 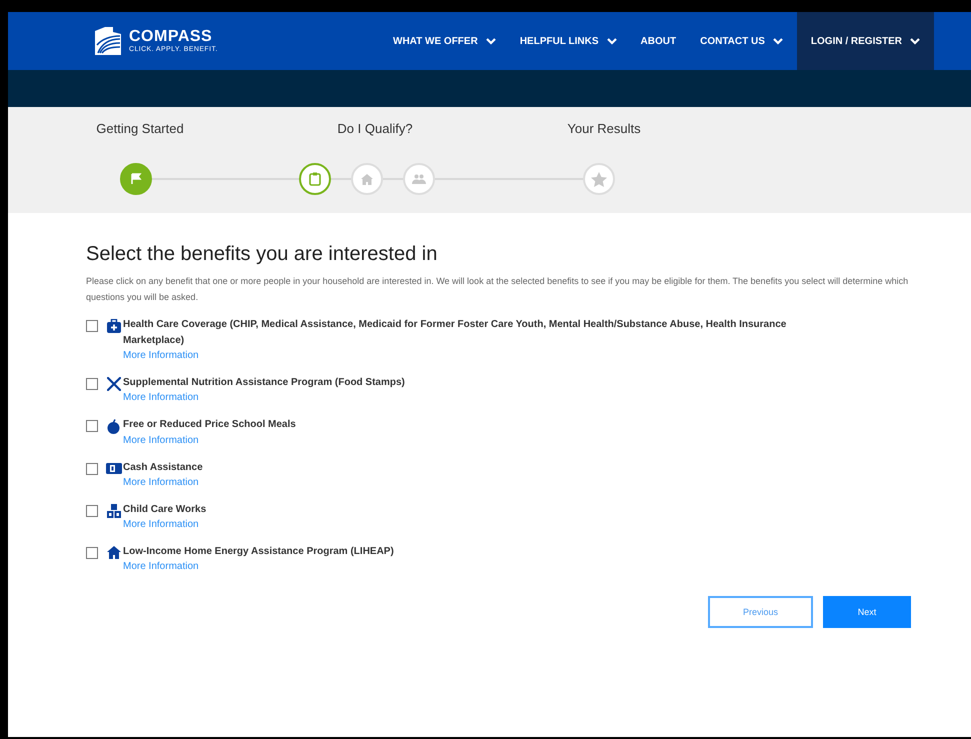 What do you see at coordinates (114, 468) in the screenshot?
I see `cash-icon` at bounding box center [114, 468].